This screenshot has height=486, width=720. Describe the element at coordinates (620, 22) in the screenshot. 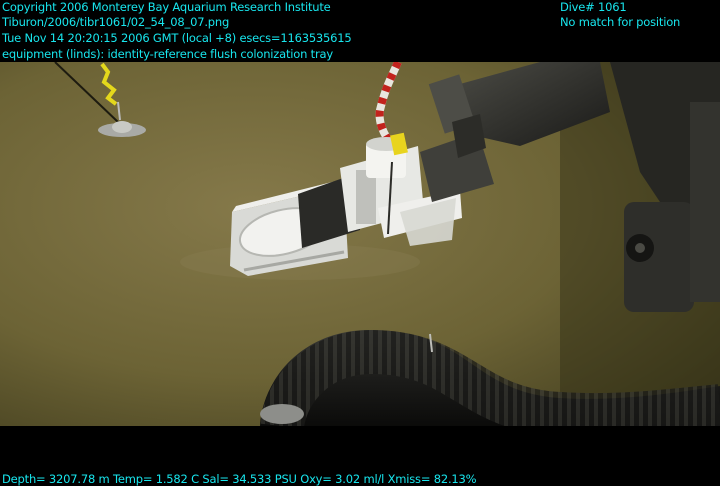

I see `position-status-text: No match for position` at that location.